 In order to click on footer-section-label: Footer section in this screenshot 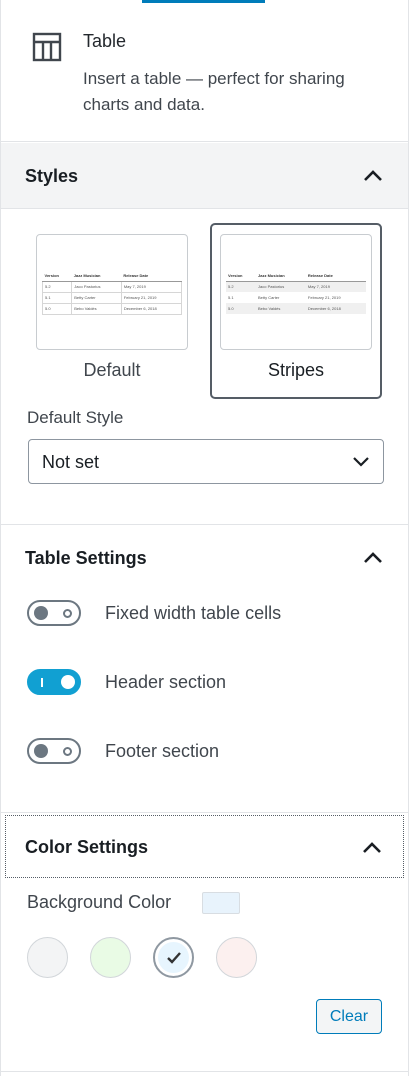, I will do `click(162, 751)`.